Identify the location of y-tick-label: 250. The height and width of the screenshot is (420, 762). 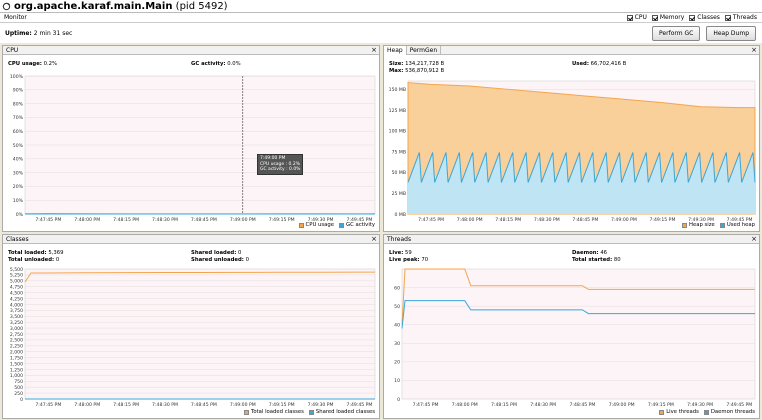
(18, 394).